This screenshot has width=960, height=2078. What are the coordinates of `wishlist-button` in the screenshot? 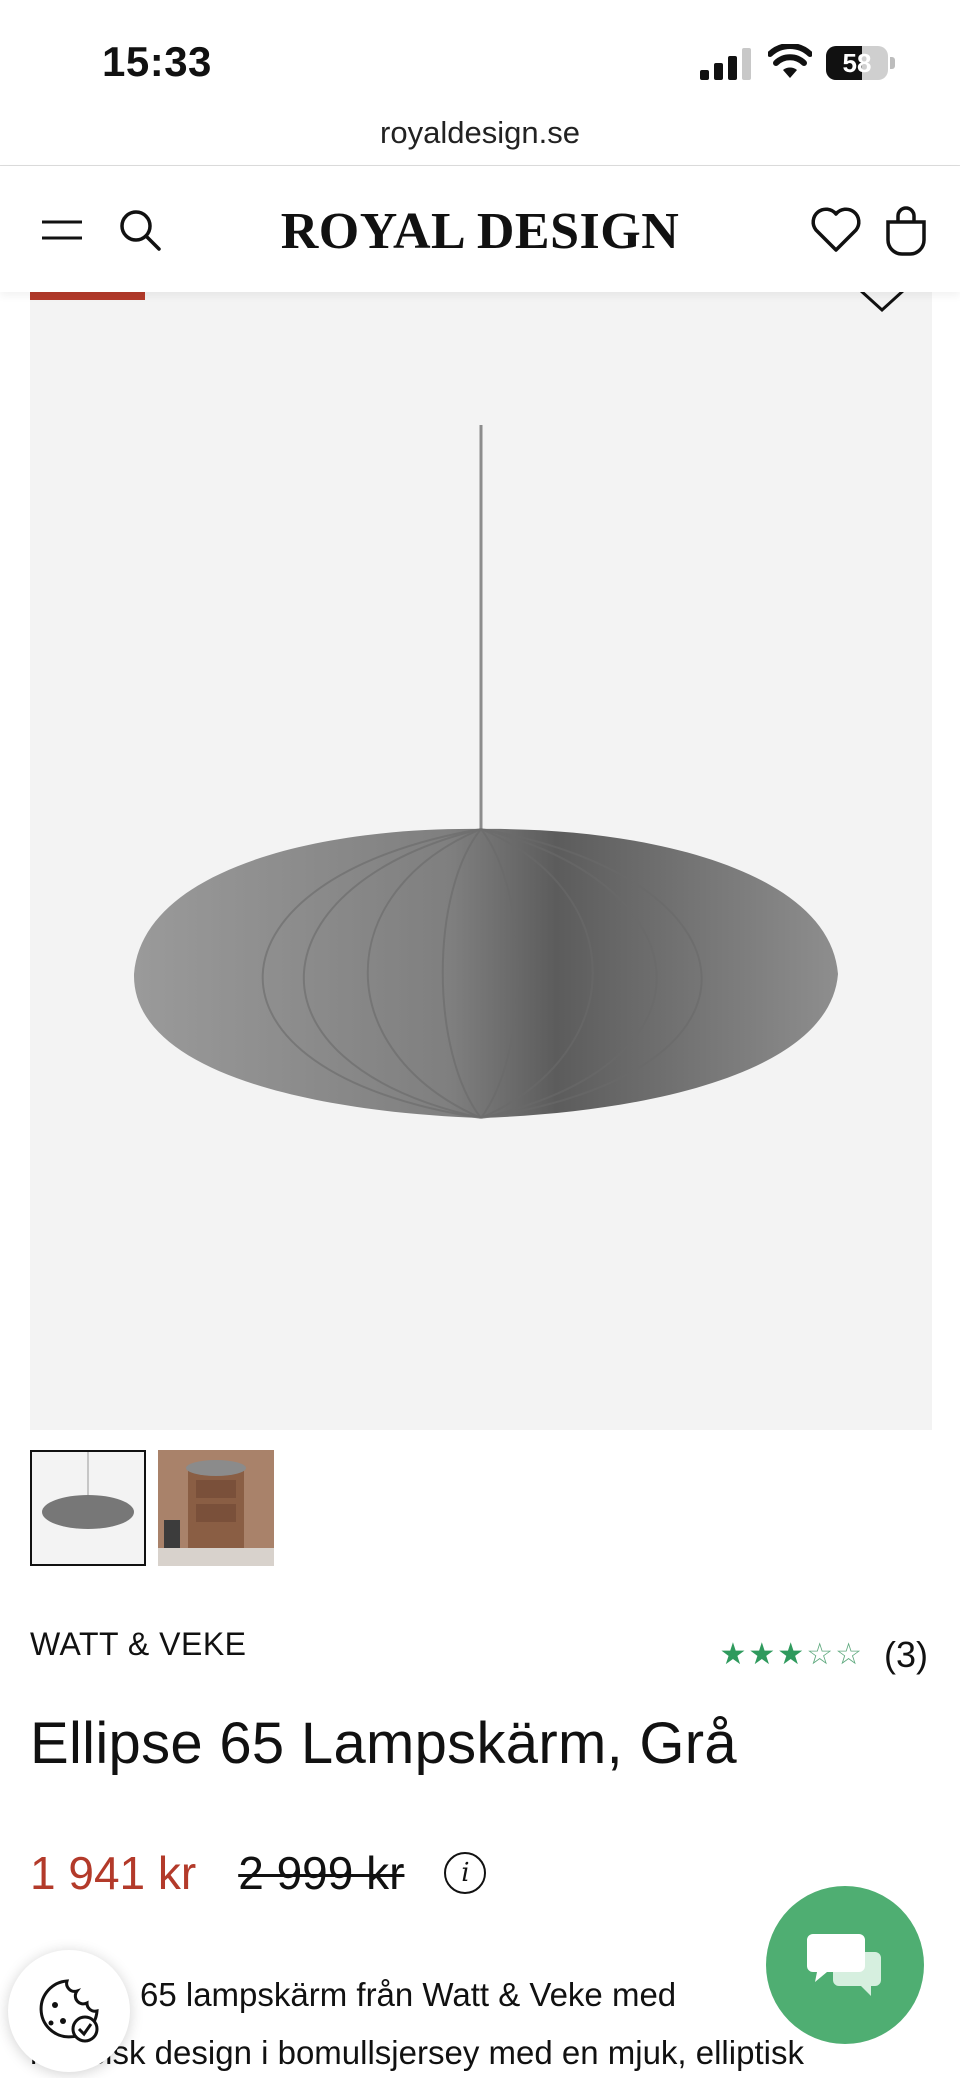 It's located at (836, 230).